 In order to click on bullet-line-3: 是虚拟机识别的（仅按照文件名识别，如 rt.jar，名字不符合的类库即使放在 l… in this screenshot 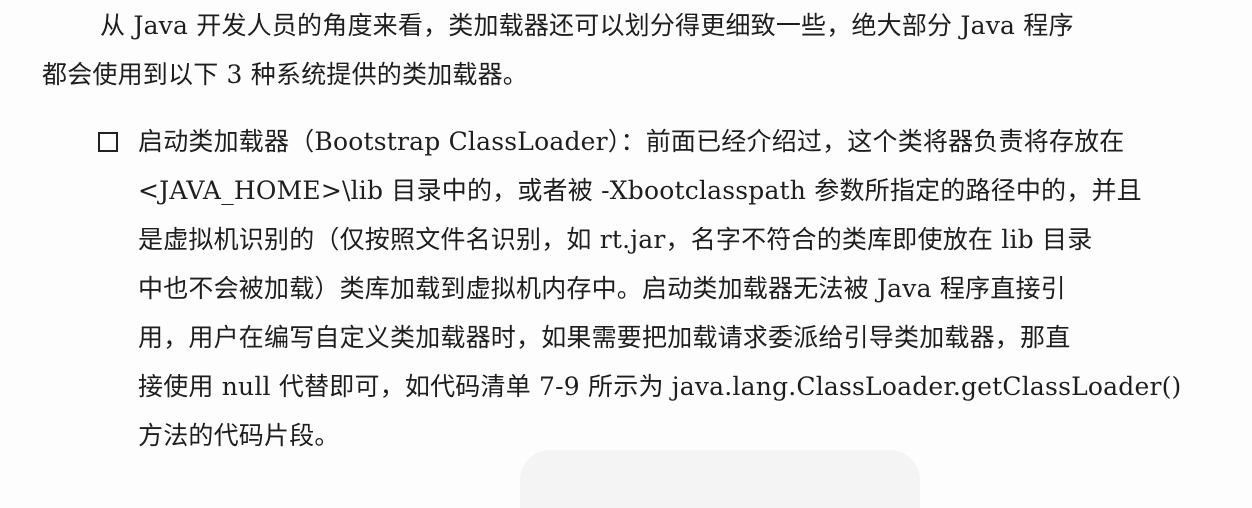, I will do `click(615, 239)`.